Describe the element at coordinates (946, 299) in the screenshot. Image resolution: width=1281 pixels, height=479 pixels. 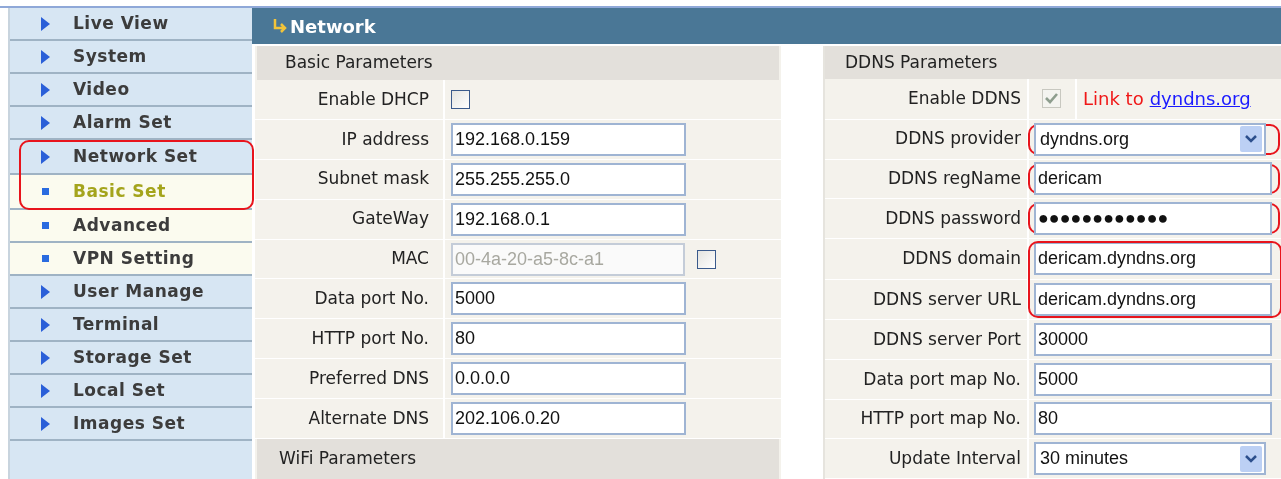
I see `field-label: DDNS server URL` at that location.